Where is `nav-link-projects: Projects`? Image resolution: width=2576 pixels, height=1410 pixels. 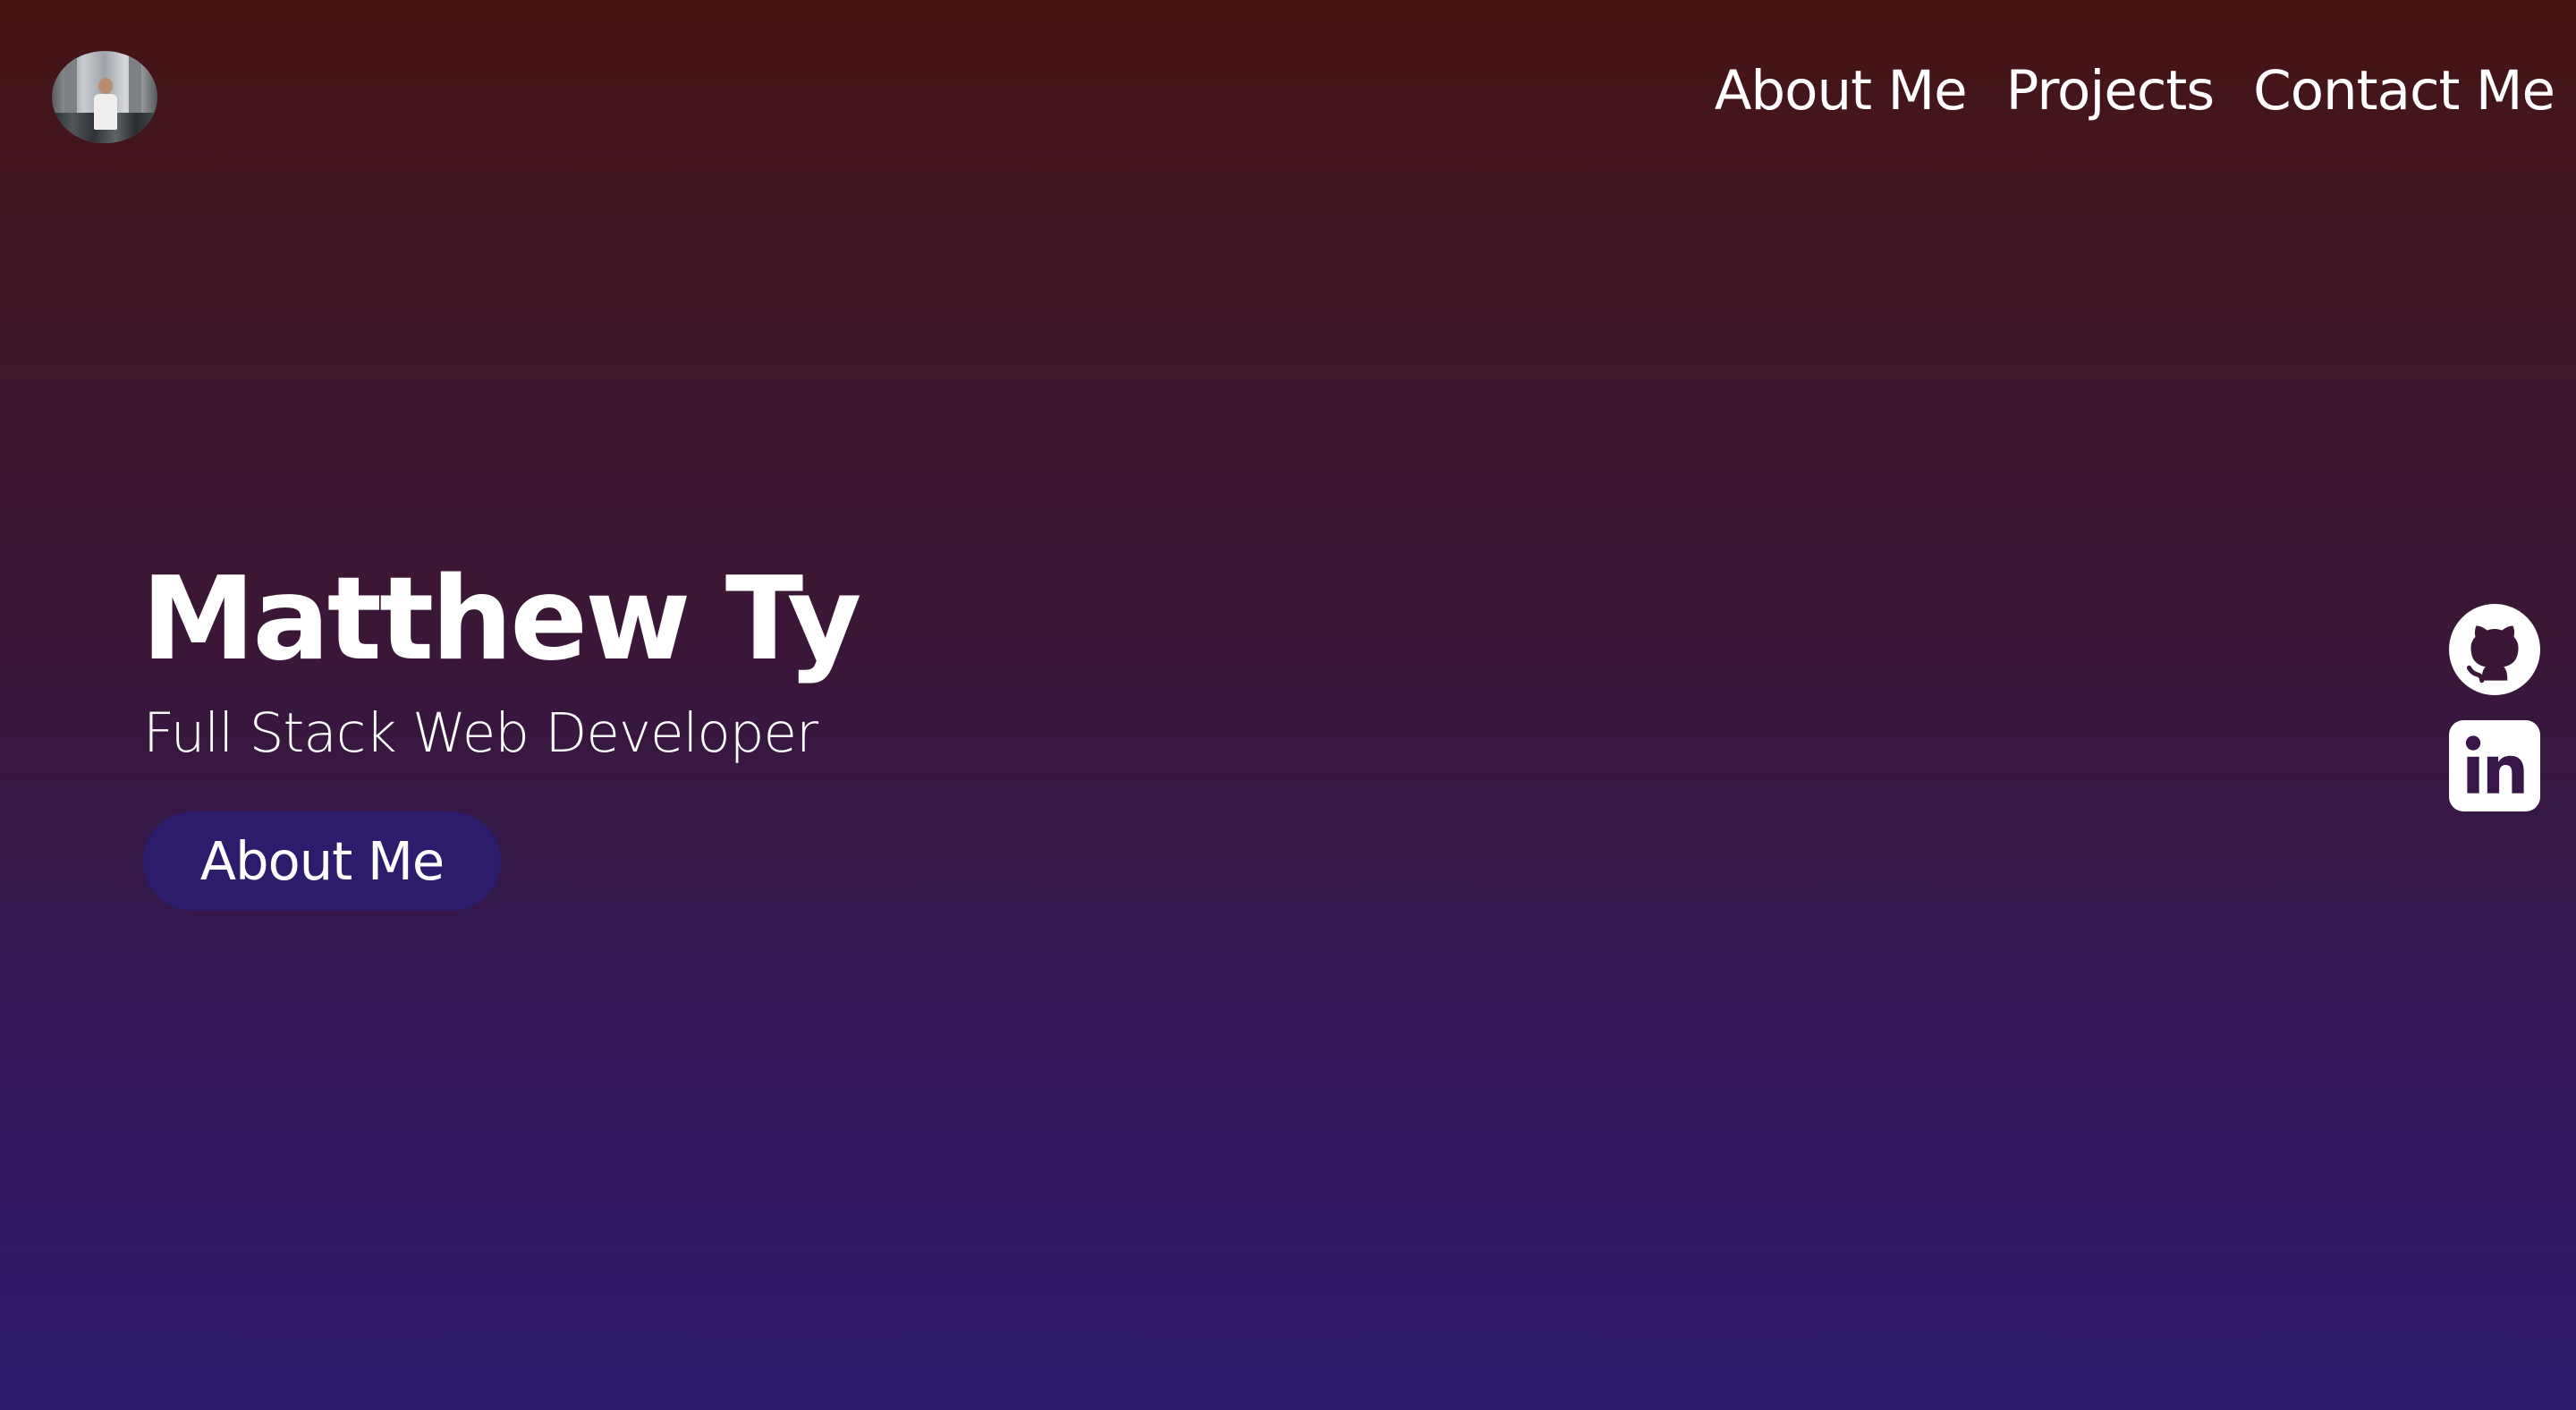 nav-link-projects: Projects is located at coordinates (2110, 91).